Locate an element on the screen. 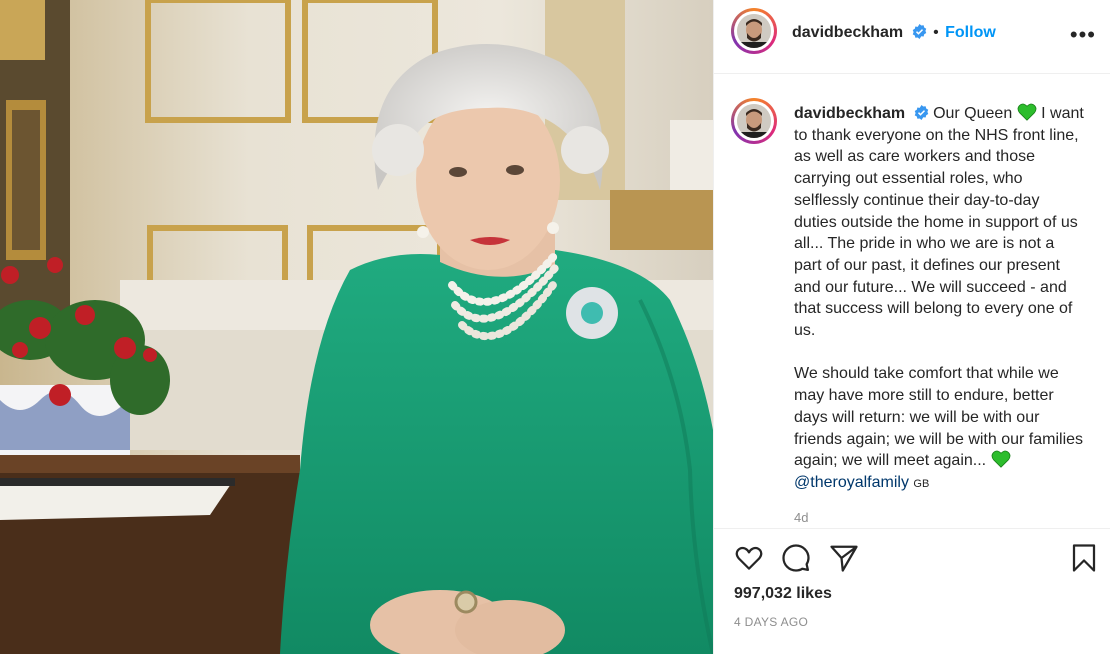  likes-count: 997,032 likes is located at coordinates (783, 594).